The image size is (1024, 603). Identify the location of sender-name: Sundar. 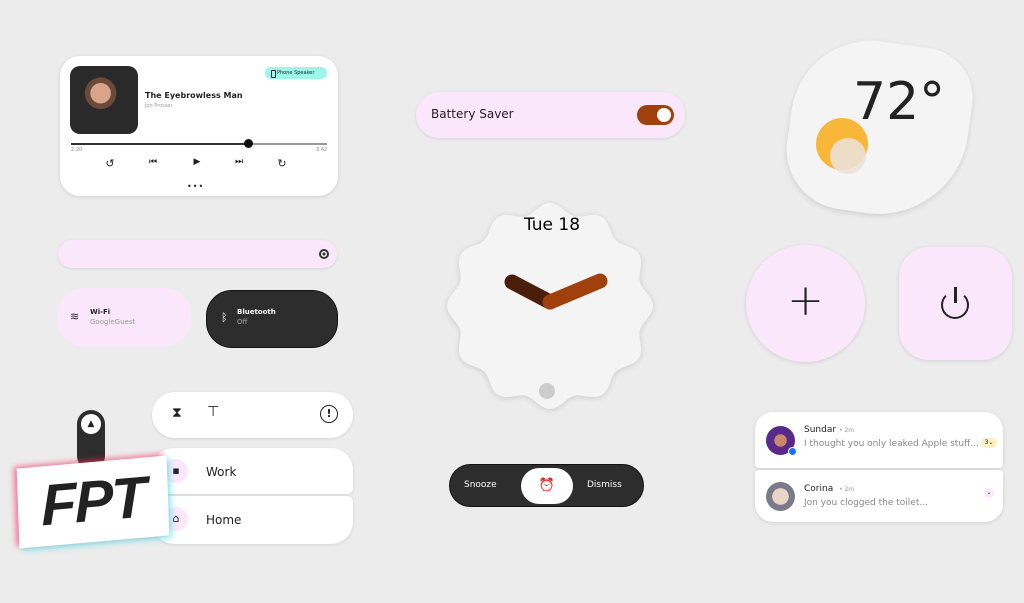
(820, 430).